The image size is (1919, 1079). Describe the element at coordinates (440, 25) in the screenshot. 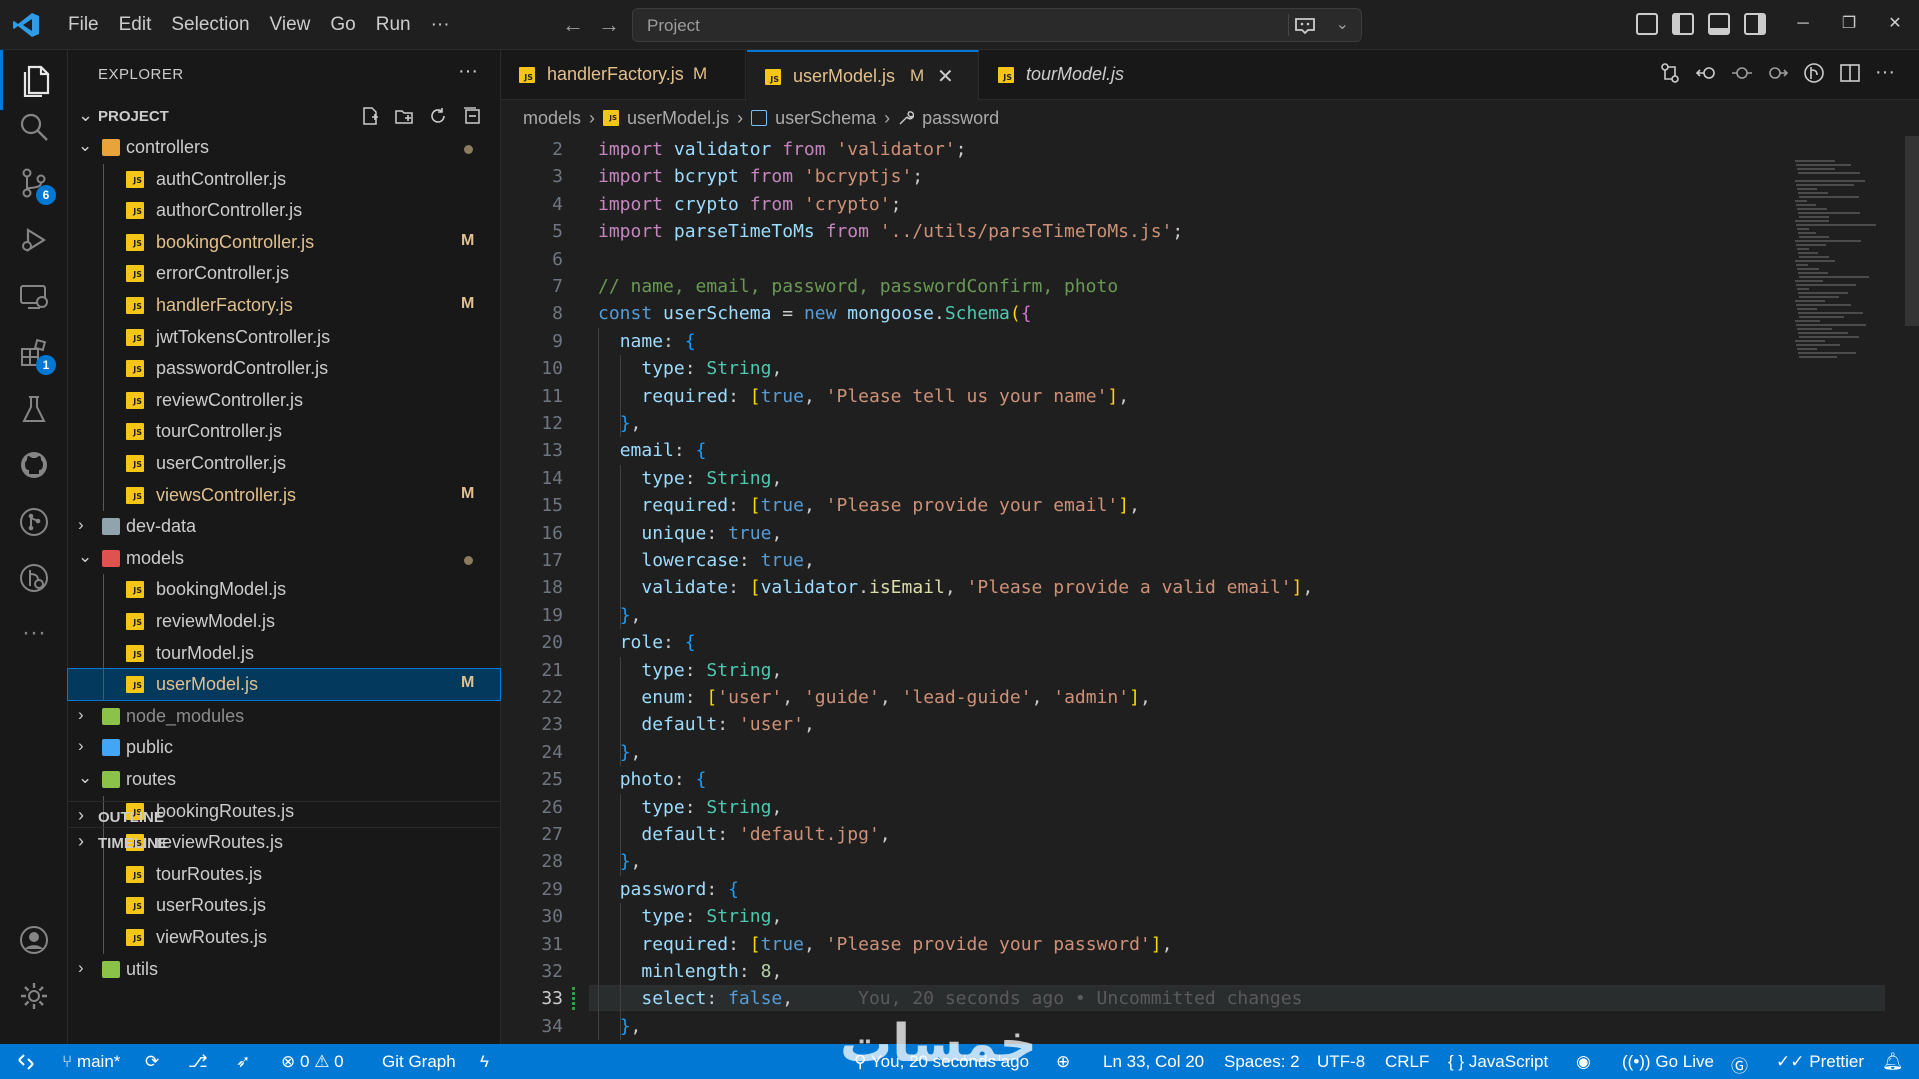

I see `menu-more: ···` at that location.